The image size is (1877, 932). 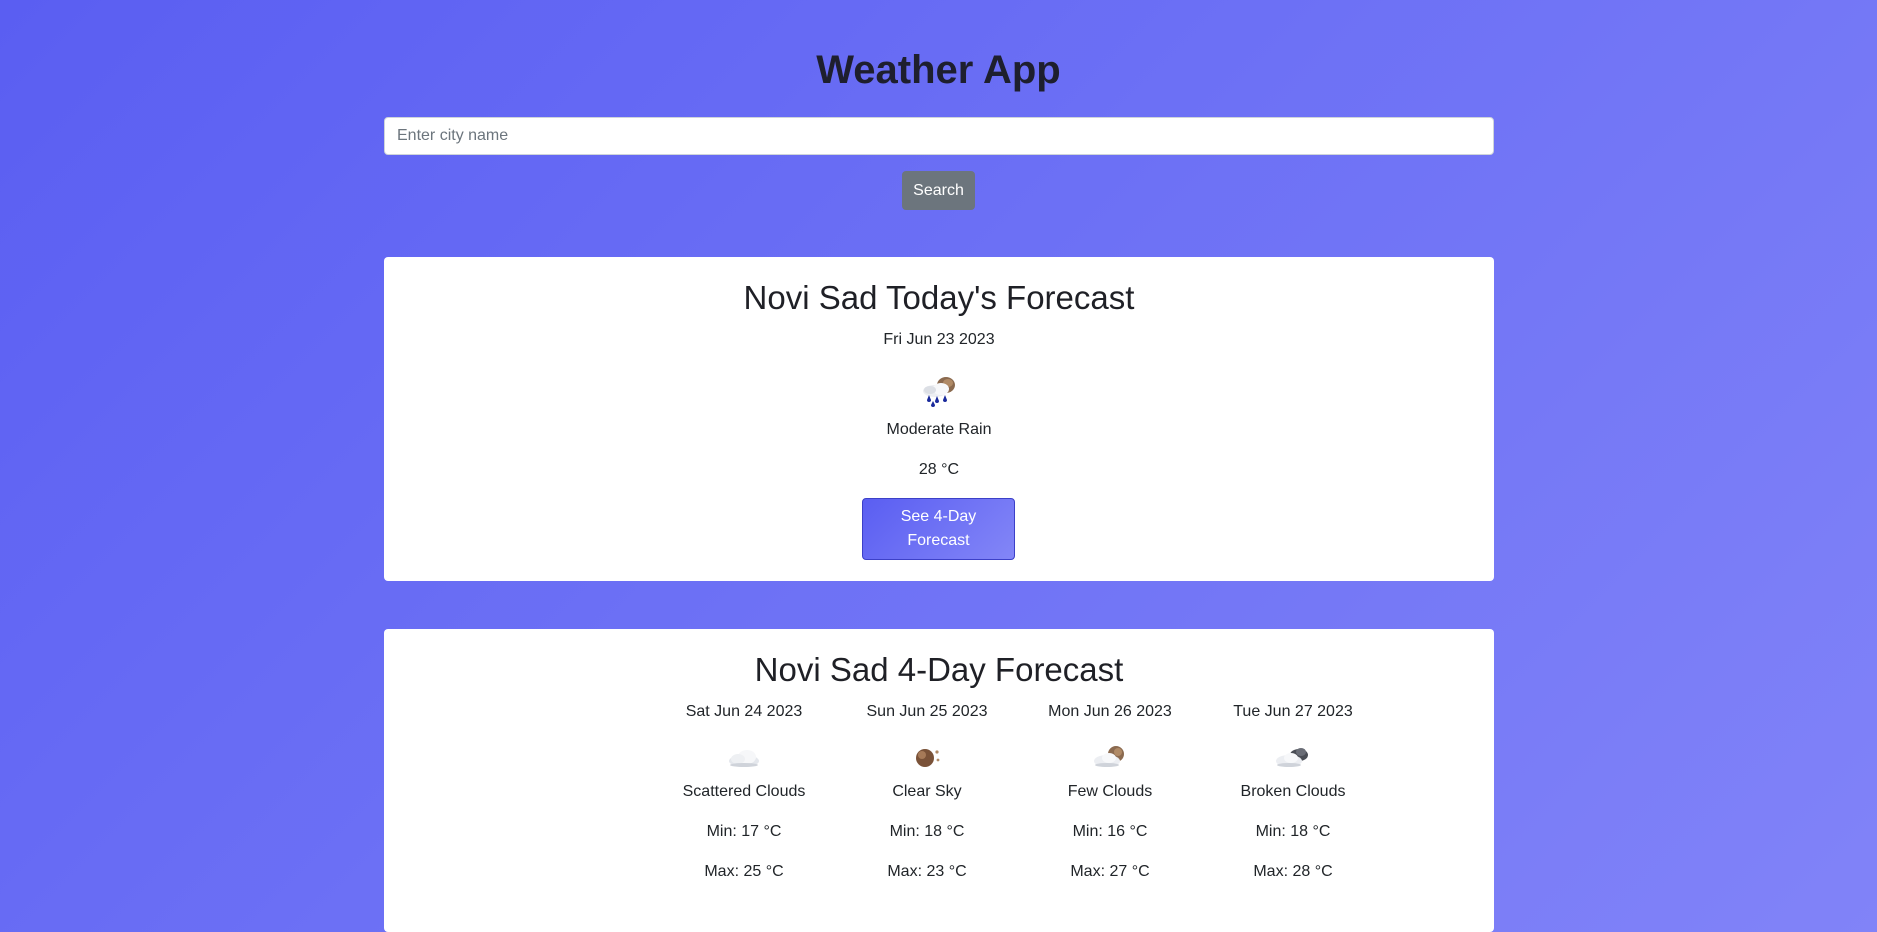 I want to click on page-title: Weather App, so click(x=938, y=70).